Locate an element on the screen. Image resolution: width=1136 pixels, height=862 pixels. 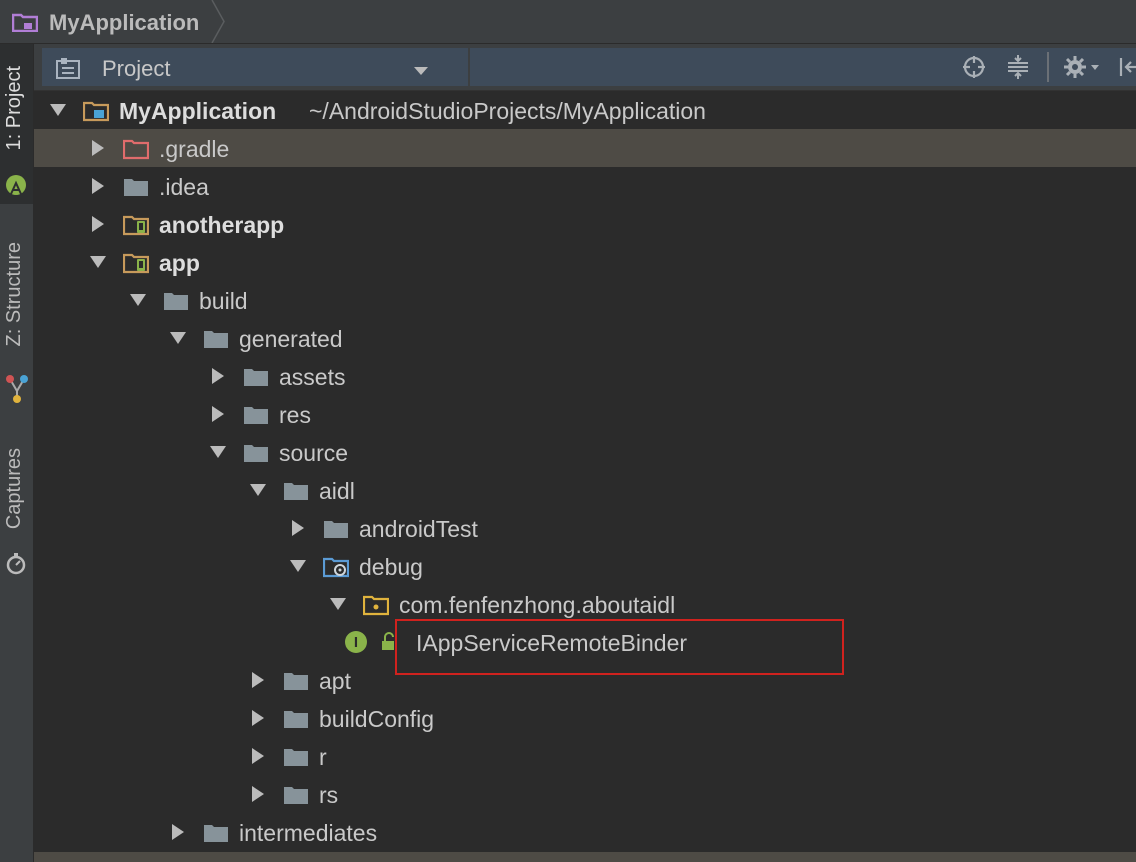
breadcrumb-project-label: MyApplication is located at coordinates (124, 23).